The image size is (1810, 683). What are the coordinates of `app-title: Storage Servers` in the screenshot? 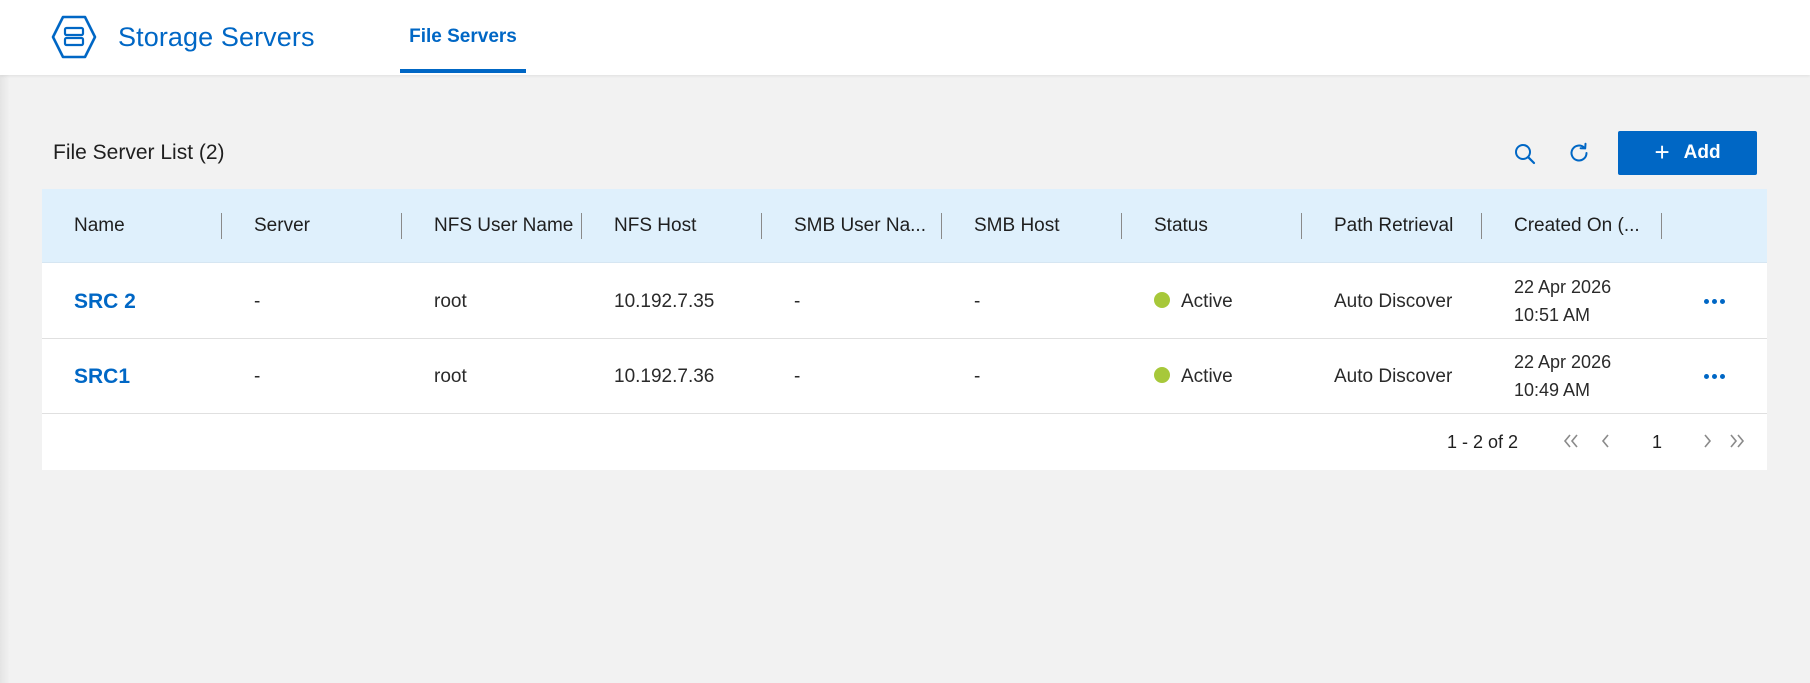 It's located at (216, 37).